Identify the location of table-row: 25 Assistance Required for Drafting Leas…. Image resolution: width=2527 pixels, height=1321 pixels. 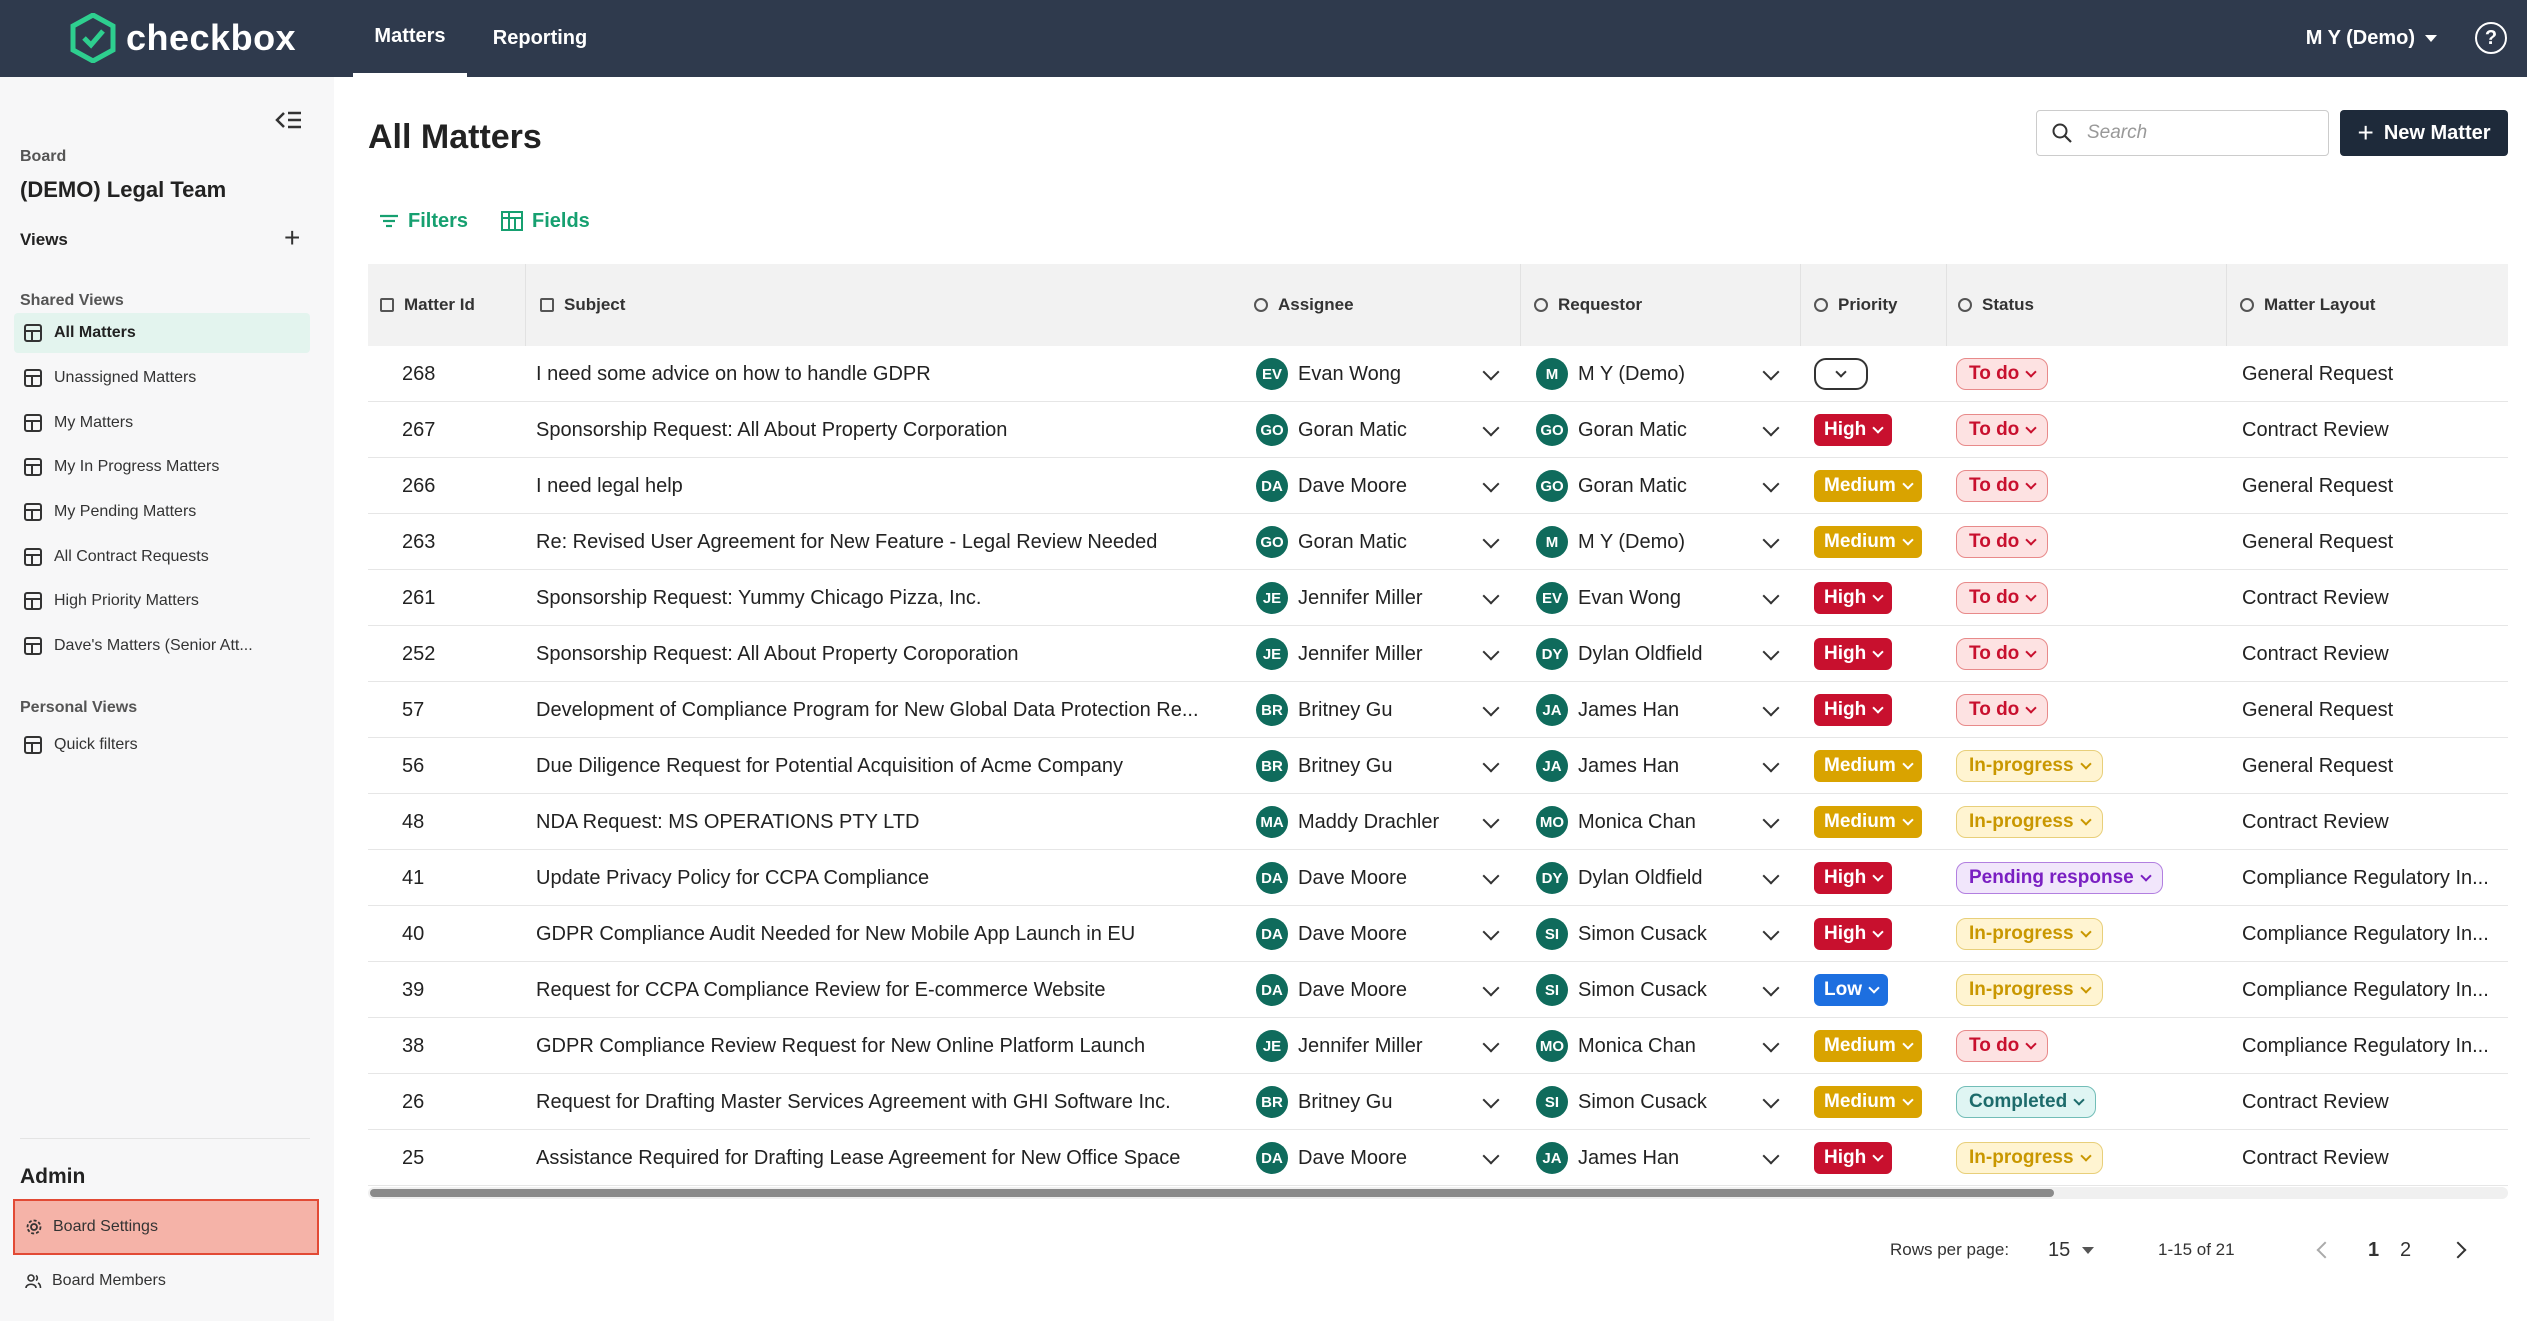
(1438, 1158).